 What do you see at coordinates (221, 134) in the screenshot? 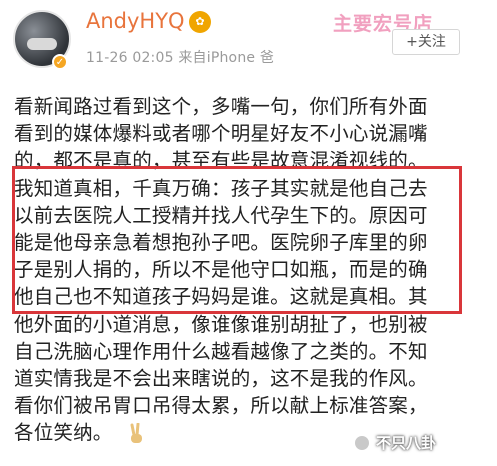
I see `post-line: 看到的媒体爆料或者哪个明星好友不小心说漏嘴` at bounding box center [221, 134].